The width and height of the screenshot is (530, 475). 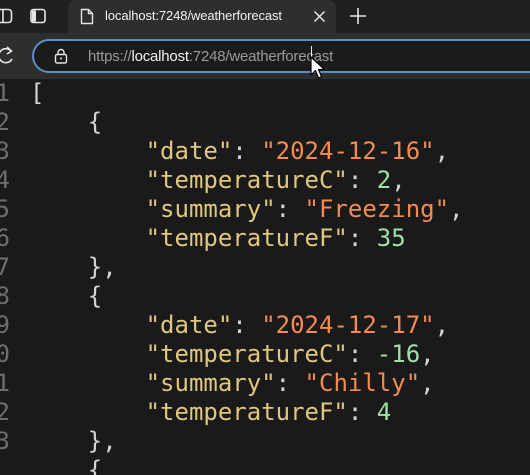 I want to click on url-text: https://localhost:7248/weatherforecast, so click(x=210, y=56).